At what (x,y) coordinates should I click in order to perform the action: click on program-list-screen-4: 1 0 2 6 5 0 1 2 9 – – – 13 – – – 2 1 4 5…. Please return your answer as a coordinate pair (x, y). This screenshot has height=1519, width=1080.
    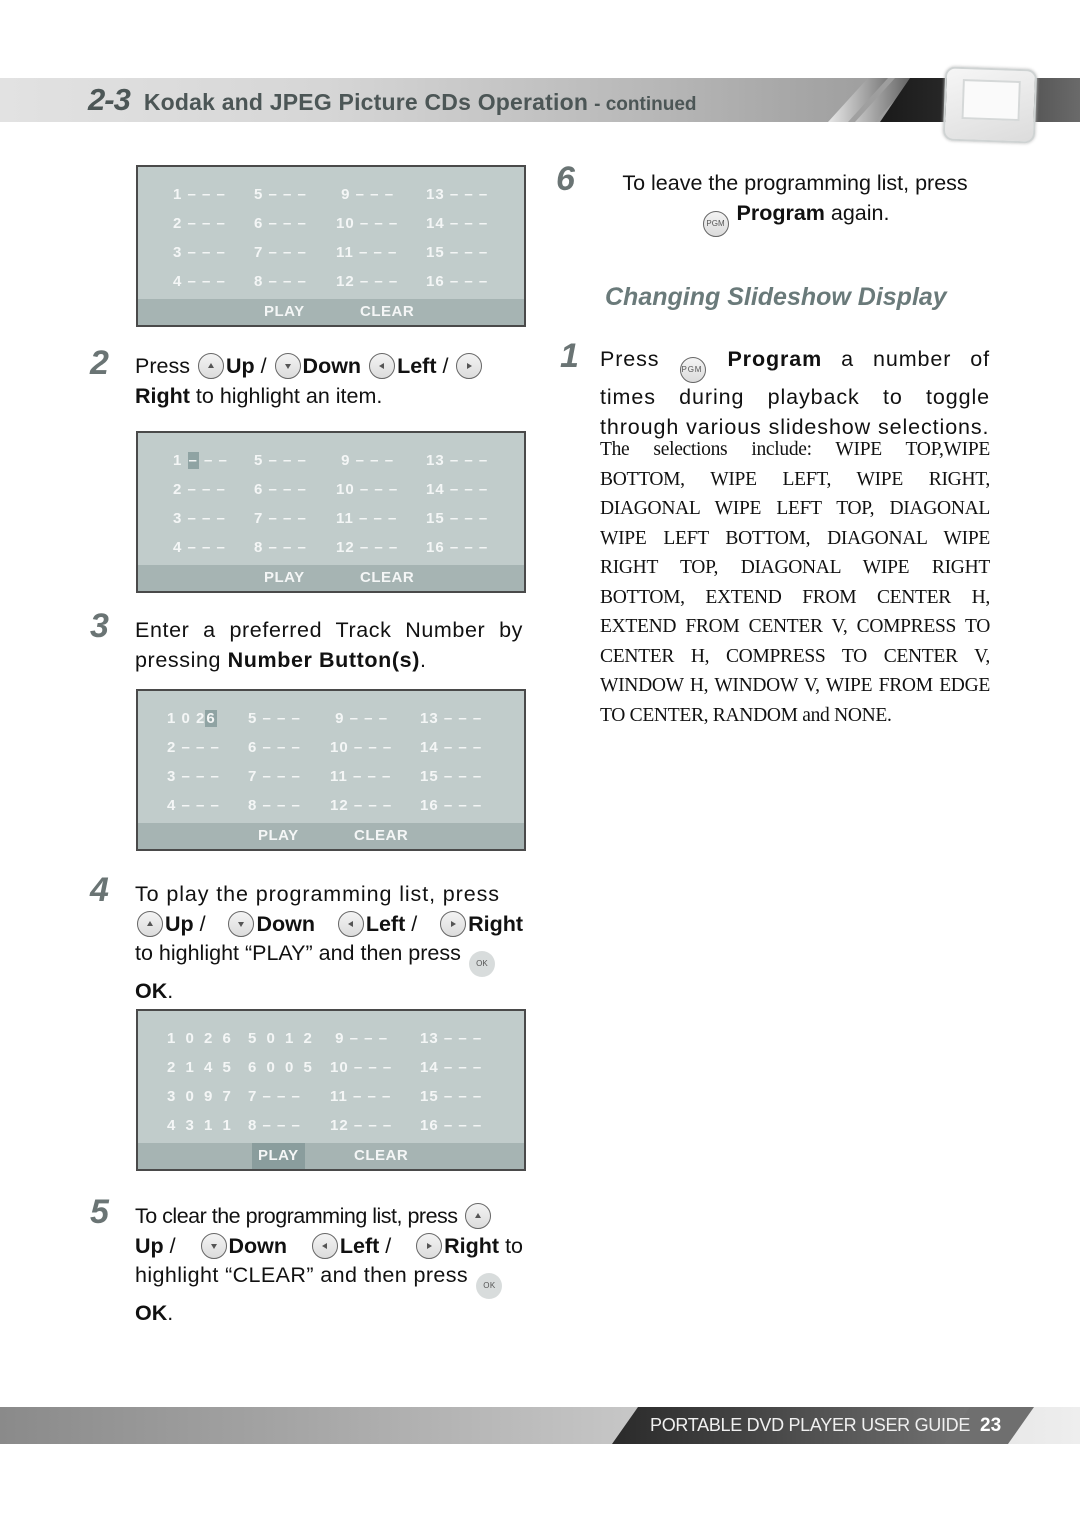
    Looking at the image, I should click on (331, 1090).